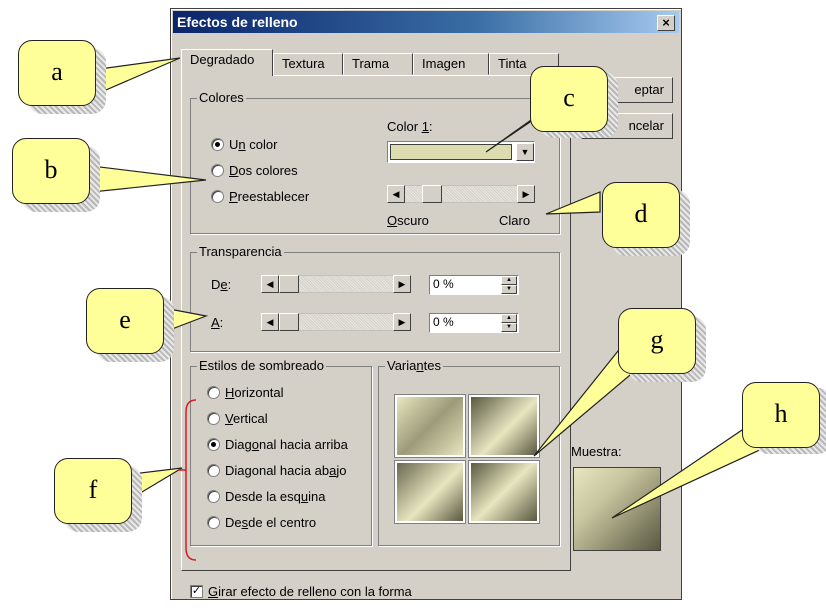  Describe the element at coordinates (221, 97) in the screenshot. I see `colores-legend: Colores` at that location.